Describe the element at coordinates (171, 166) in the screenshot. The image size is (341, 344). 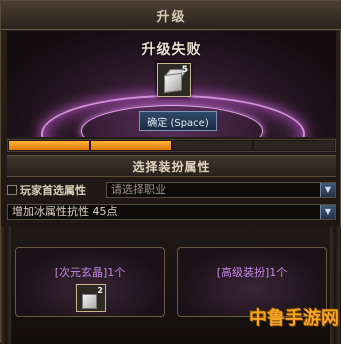
I see `section-title: 选择装扮属性` at that location.